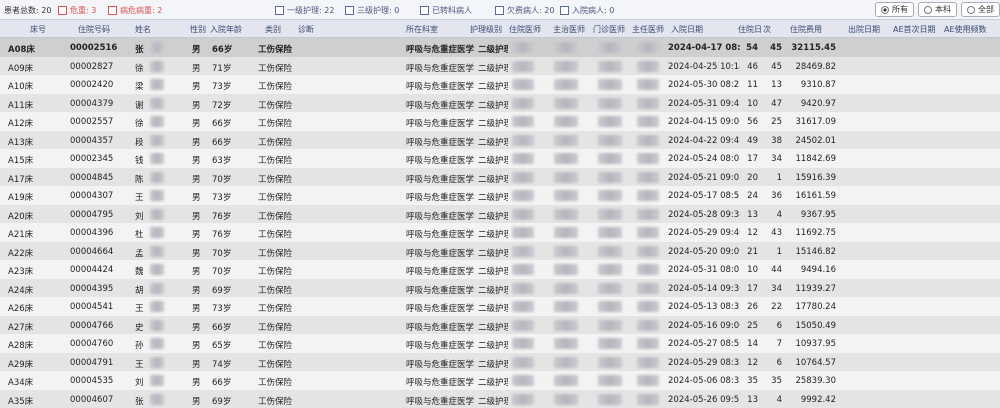  I want to click on cell-cost: 9420.97, so click(818, 103).